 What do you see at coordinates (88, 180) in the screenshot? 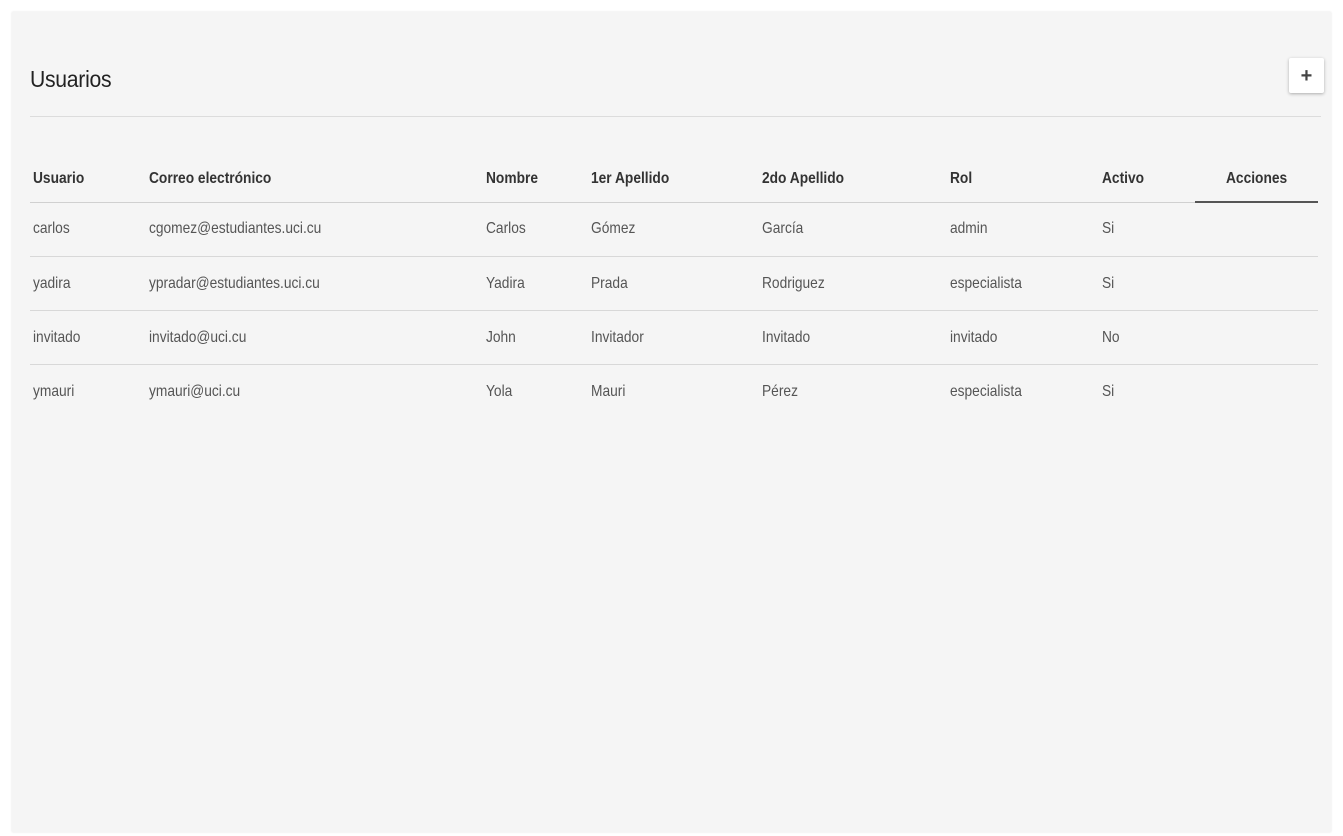
I see `column-header-usuario: Usuario` at bounding box center [88, 180].